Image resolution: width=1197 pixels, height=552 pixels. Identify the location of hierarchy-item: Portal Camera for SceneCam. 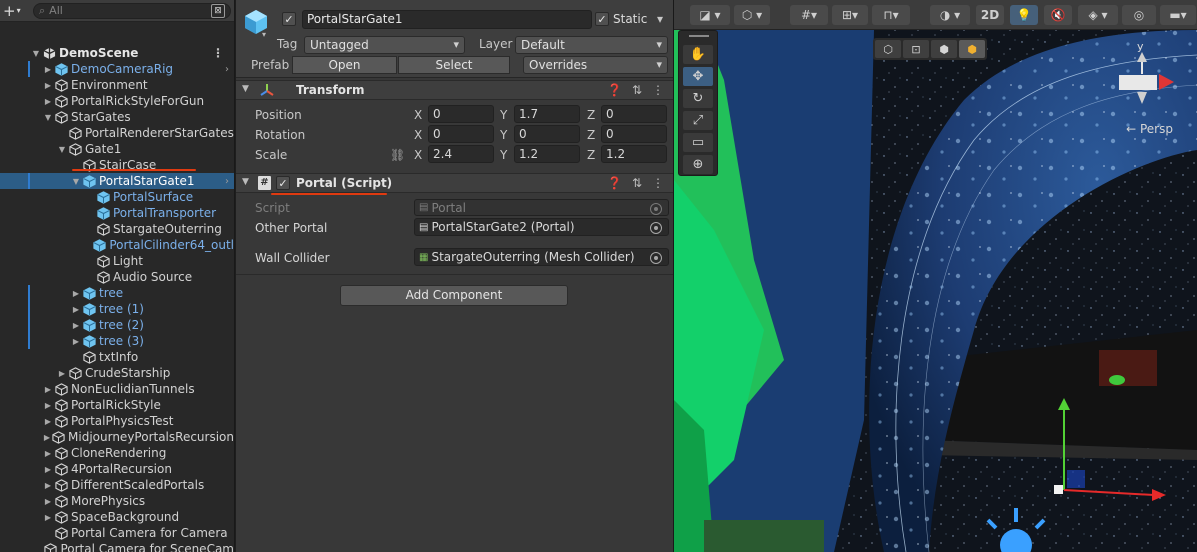
(117, 546).